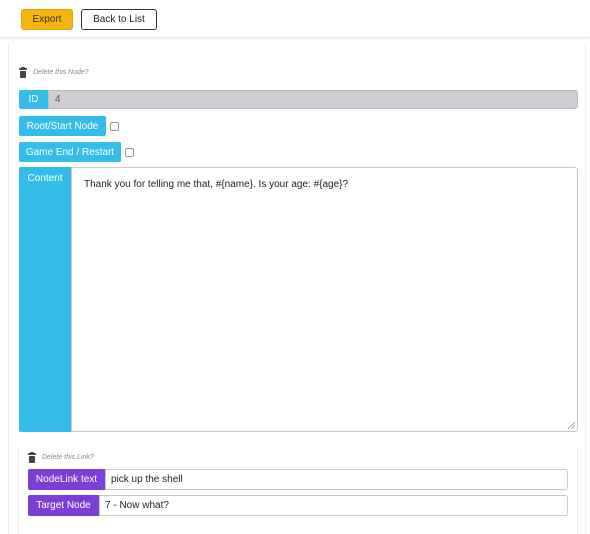 The width and height of the screenshot is (590, 534). I want to click on game-end-restart-label: Game End / Restart, so click(70, 152).